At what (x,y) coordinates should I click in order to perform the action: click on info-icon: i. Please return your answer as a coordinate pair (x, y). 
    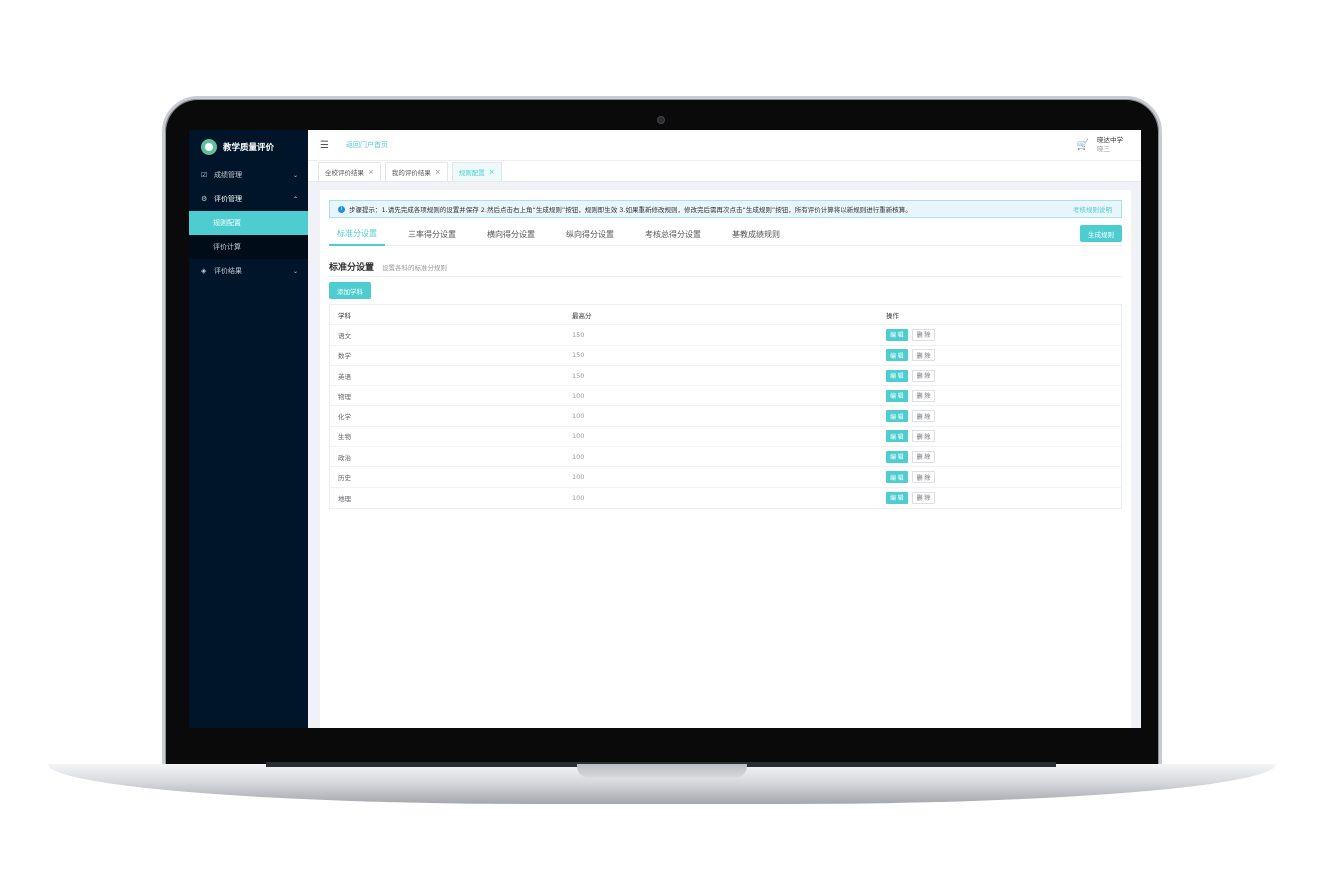
    Looking at the image, I should click on (341, 209).